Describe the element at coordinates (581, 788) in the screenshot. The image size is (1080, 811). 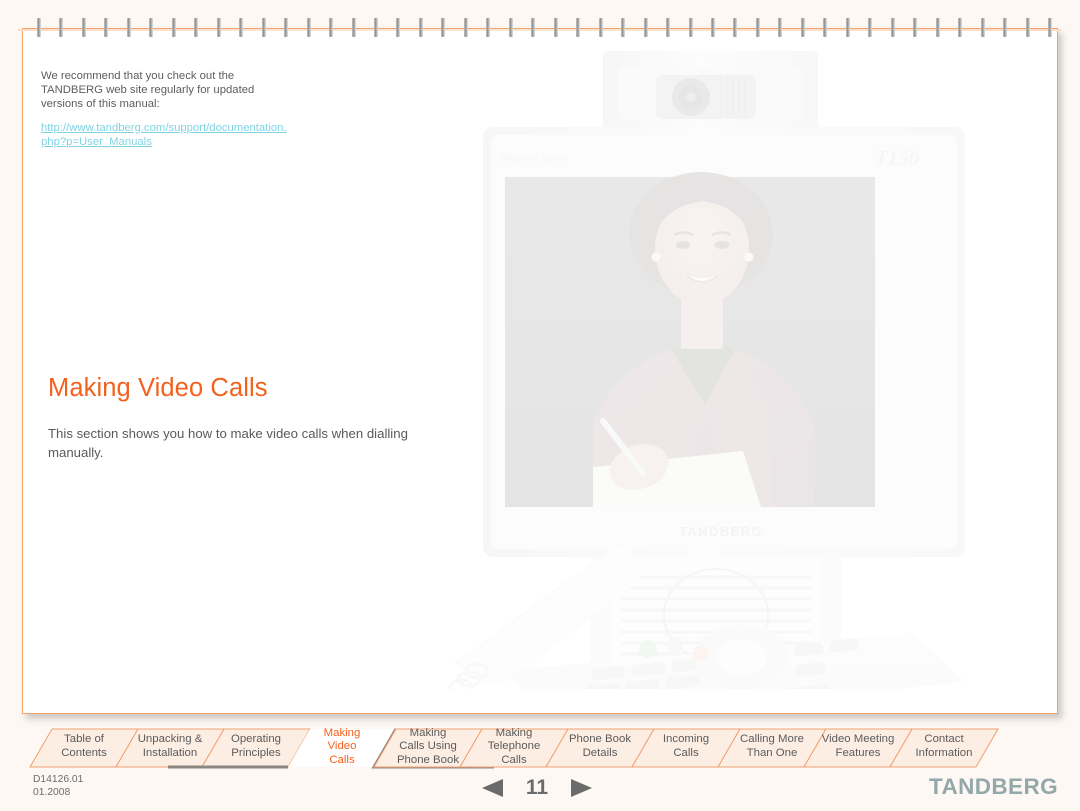
I see `next-page-icon` at that location.